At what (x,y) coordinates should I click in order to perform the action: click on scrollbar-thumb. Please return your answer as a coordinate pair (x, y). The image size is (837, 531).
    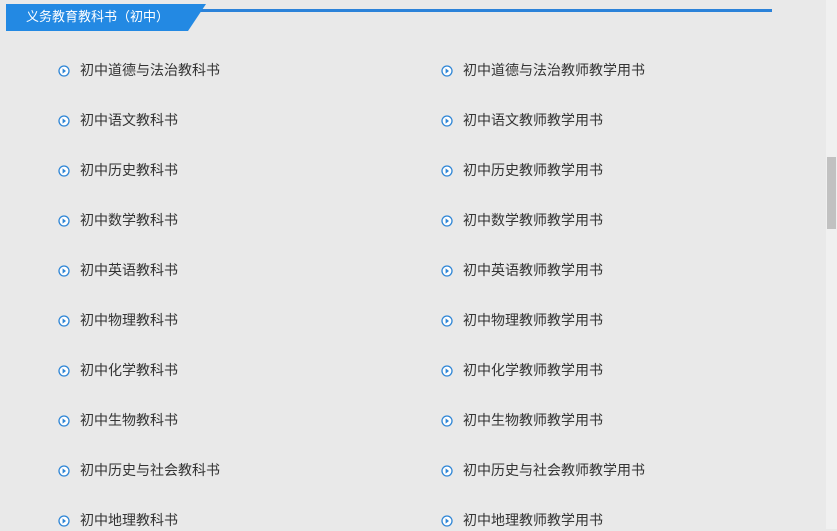
    Looking at the image, I should click on (831, 193).